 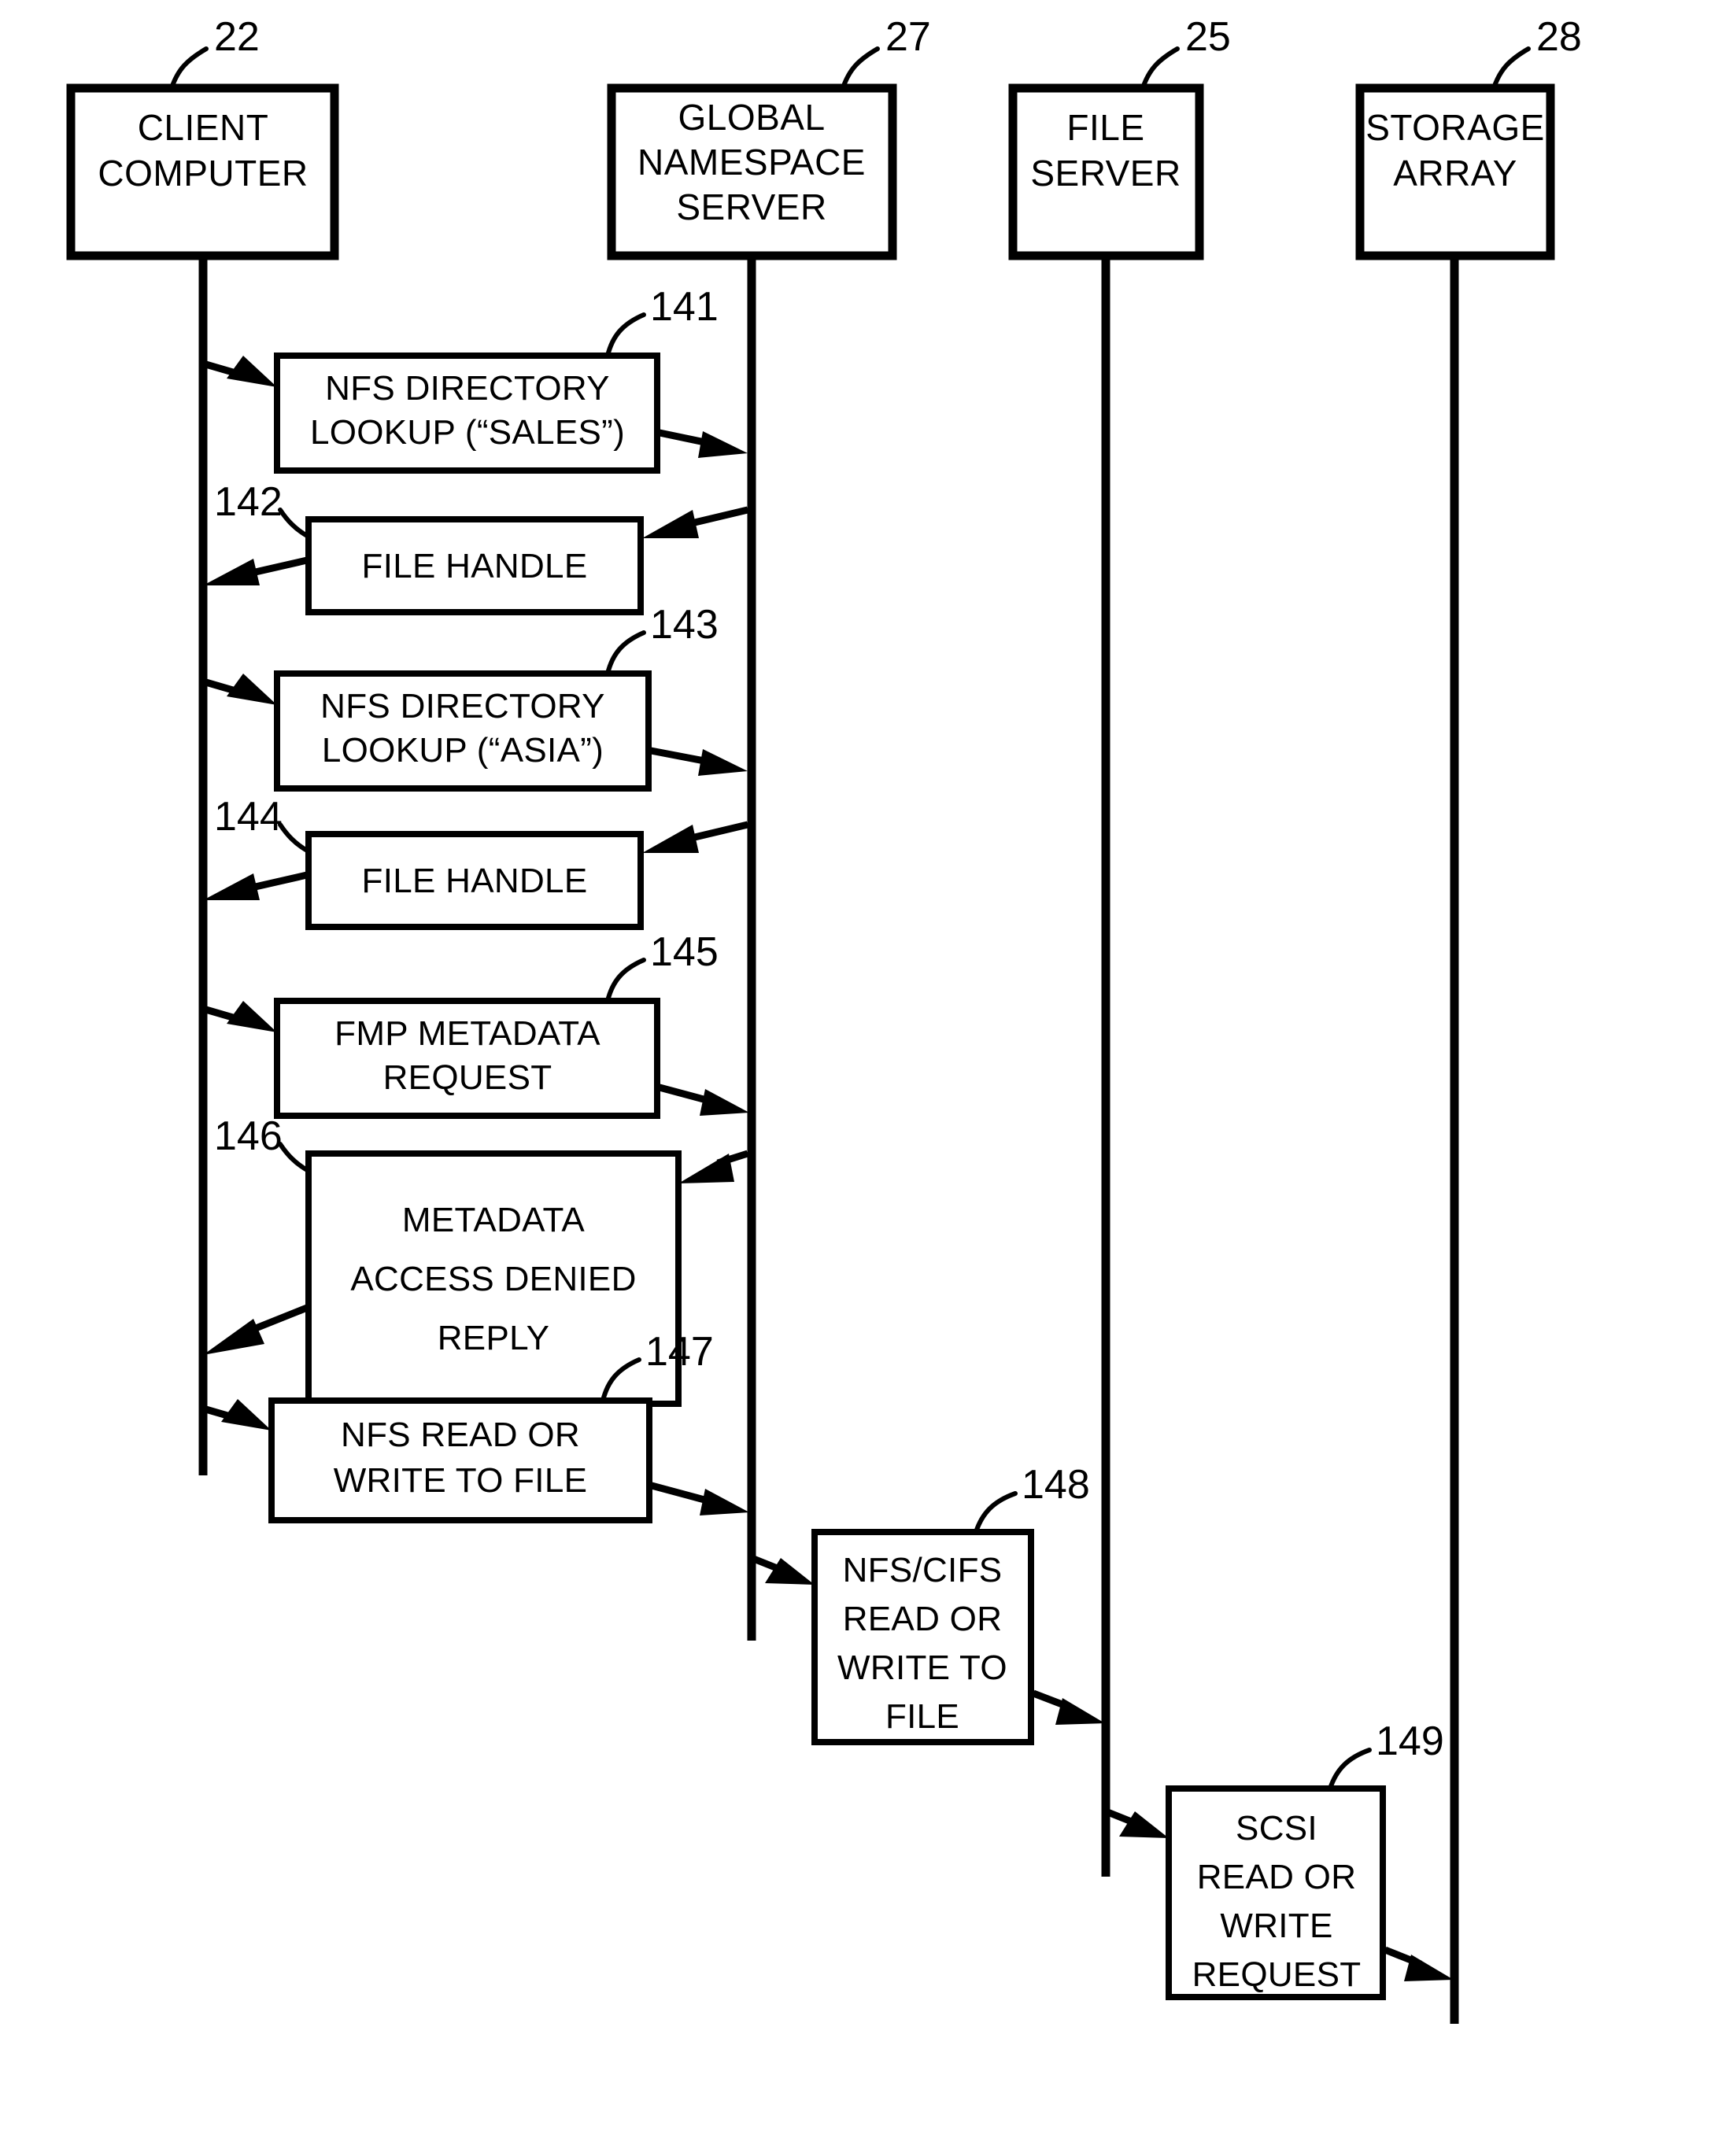 What do you see at coordinates (463, 750) in the screenshot?
I see `message-label-143-line2: LOOKUP (“ASIA”)` at bounding box center [463, 750].